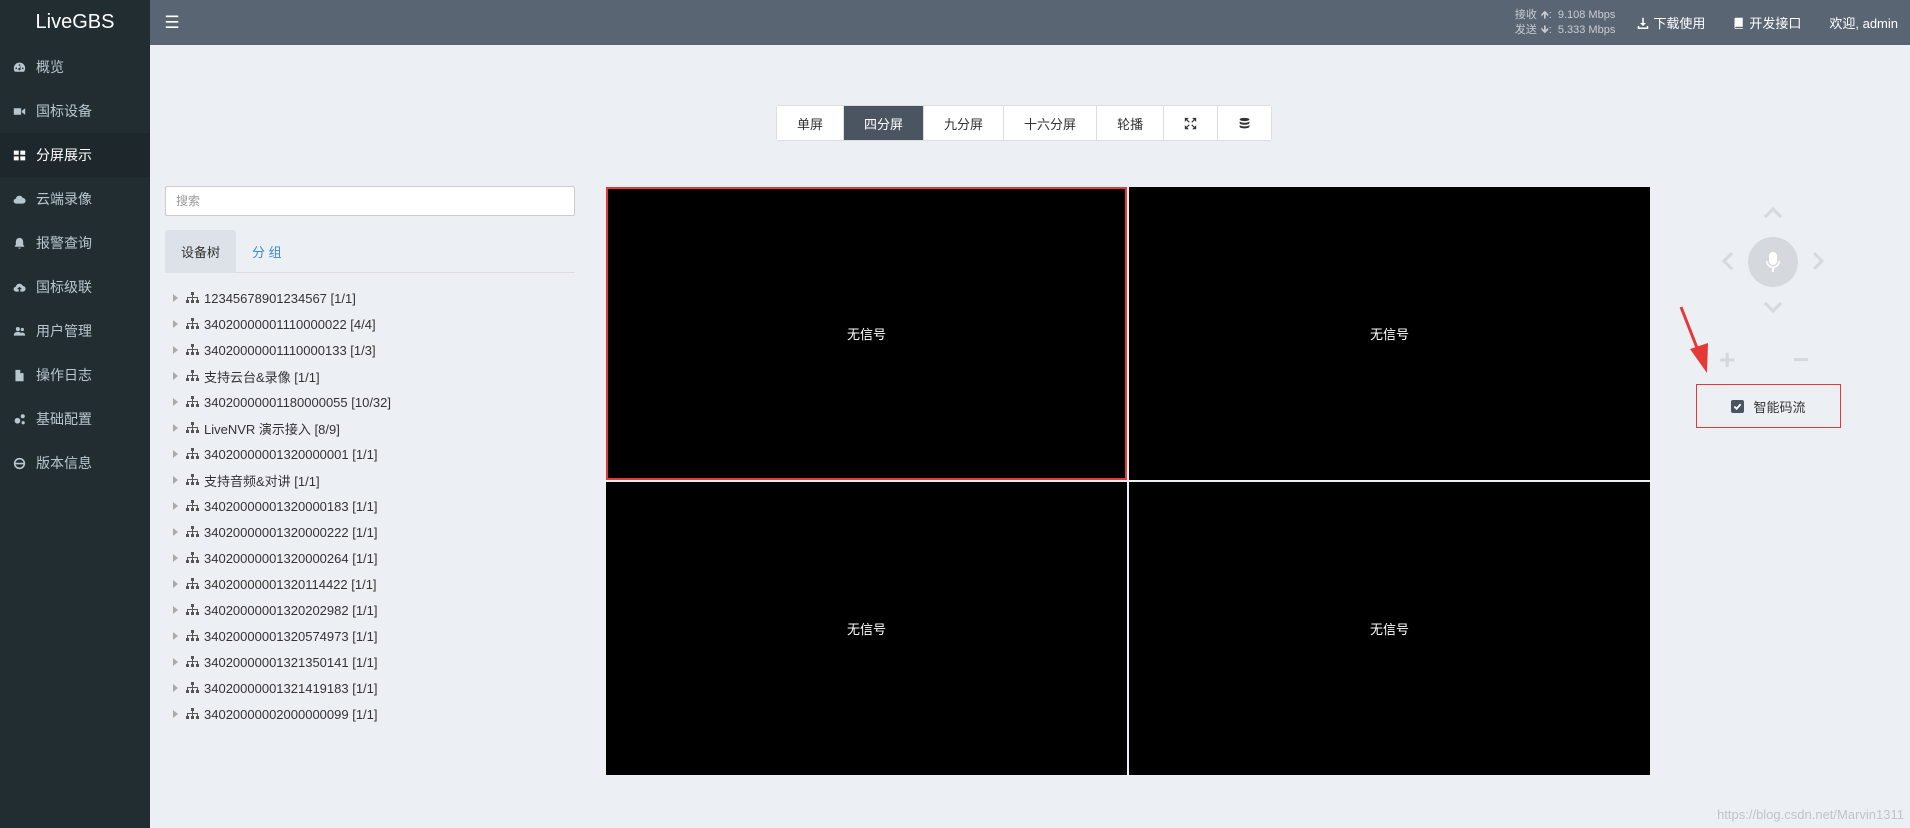 The height and width of the screenshot is (828, 1910). What do you see at coordinates (19, 331) in the screenshot?
I see `users-icon` at bounding box center [19, 331].